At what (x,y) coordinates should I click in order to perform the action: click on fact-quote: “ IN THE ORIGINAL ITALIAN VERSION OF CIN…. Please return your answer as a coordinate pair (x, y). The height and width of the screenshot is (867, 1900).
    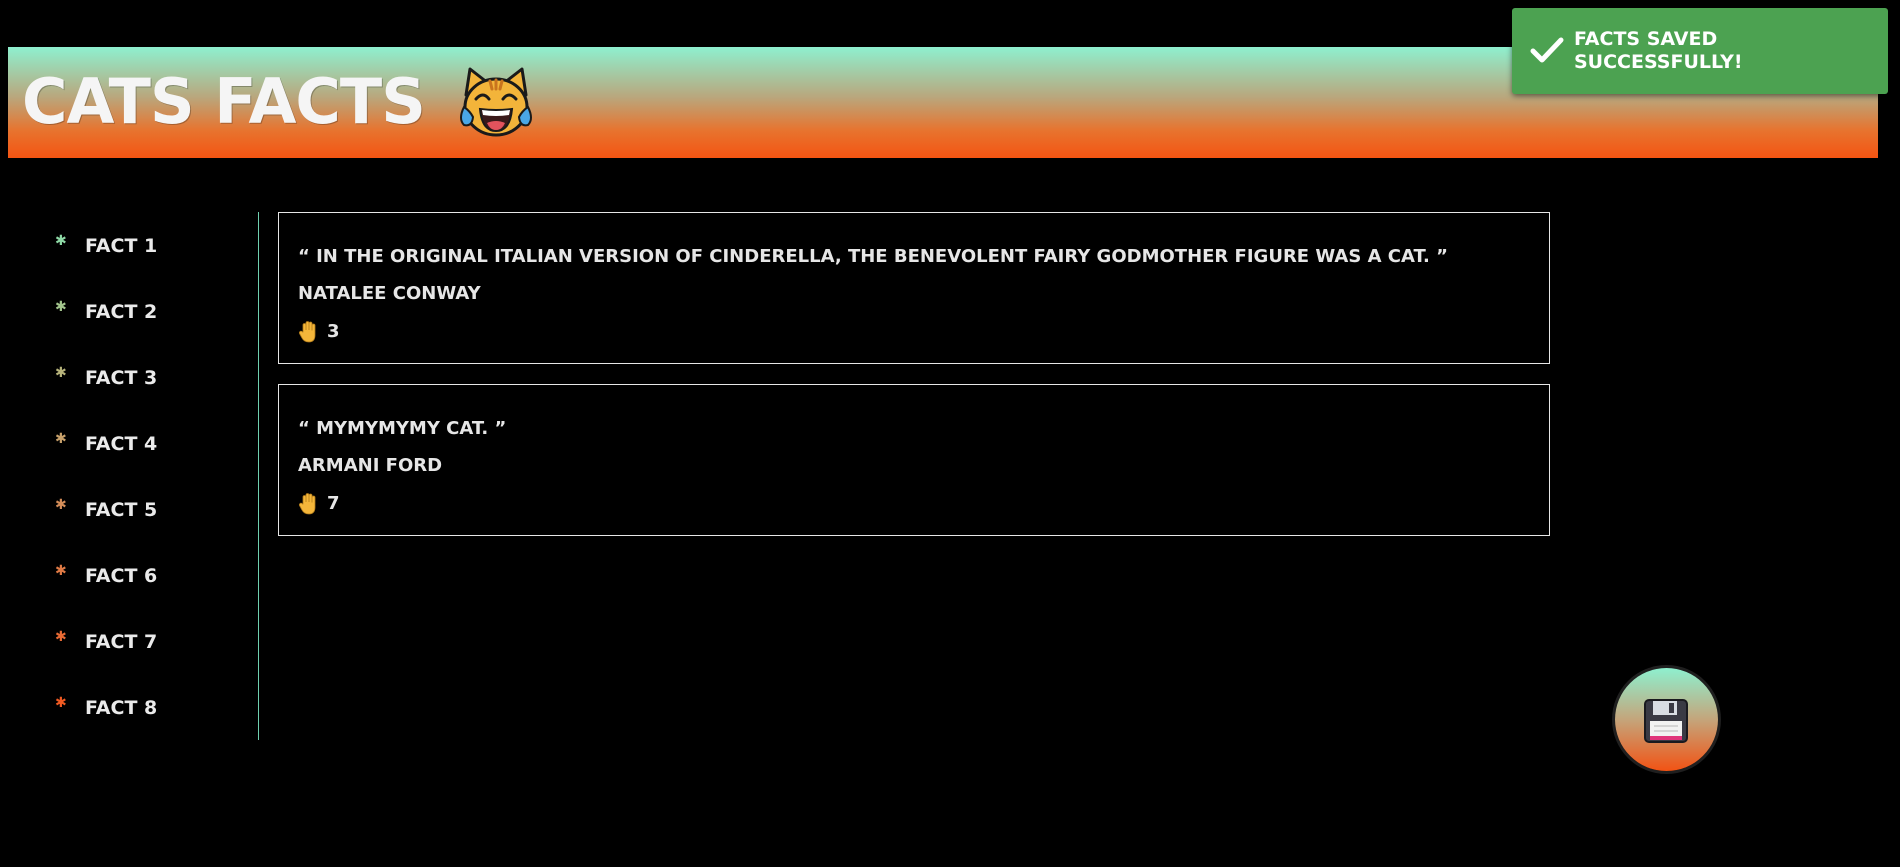
    Looking at the image, I should click on (873, 256).